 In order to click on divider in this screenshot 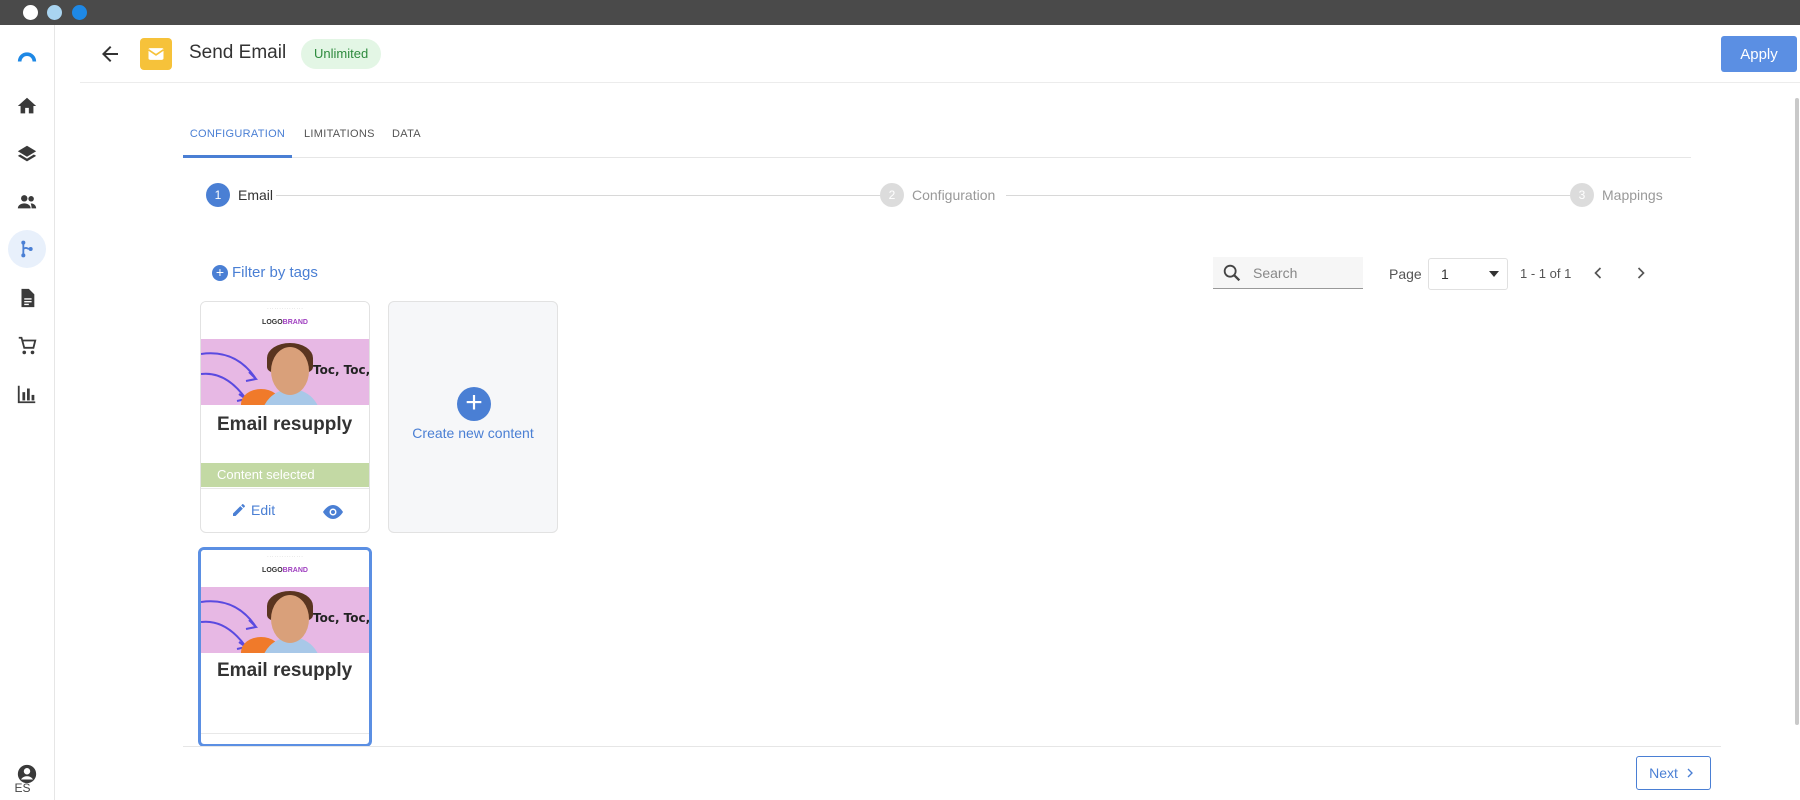, I will do `click(285, 733)`.